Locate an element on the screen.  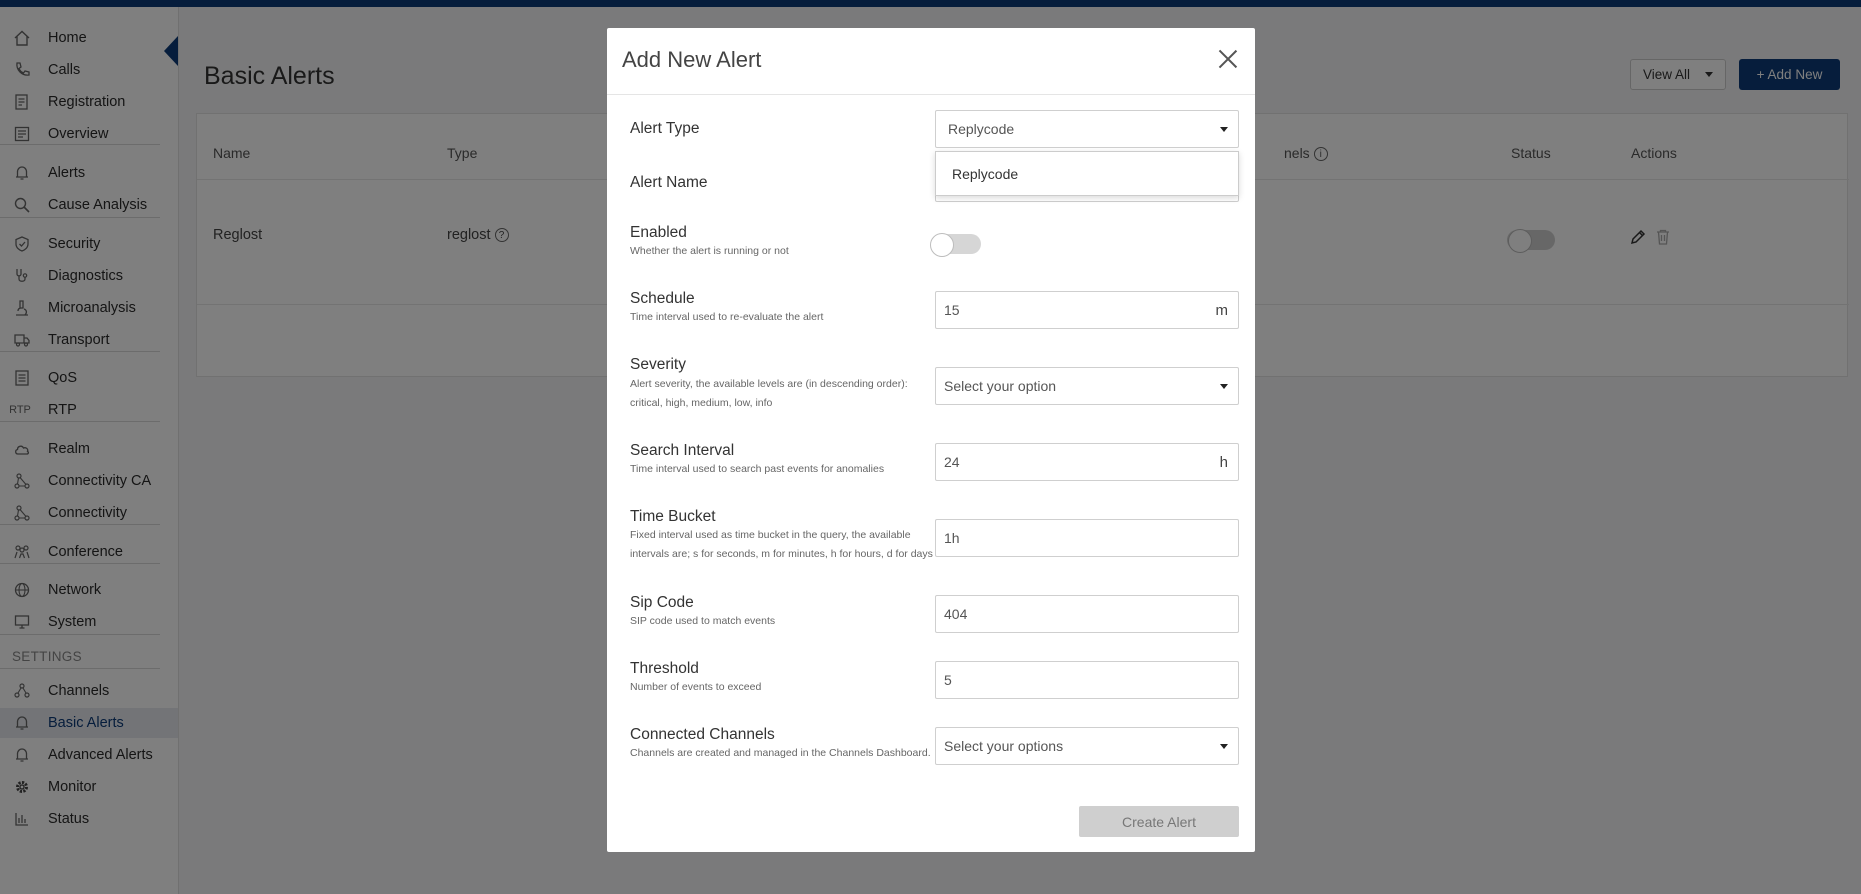
alert-type-value: Replycode is located at coordinates (981, 129).